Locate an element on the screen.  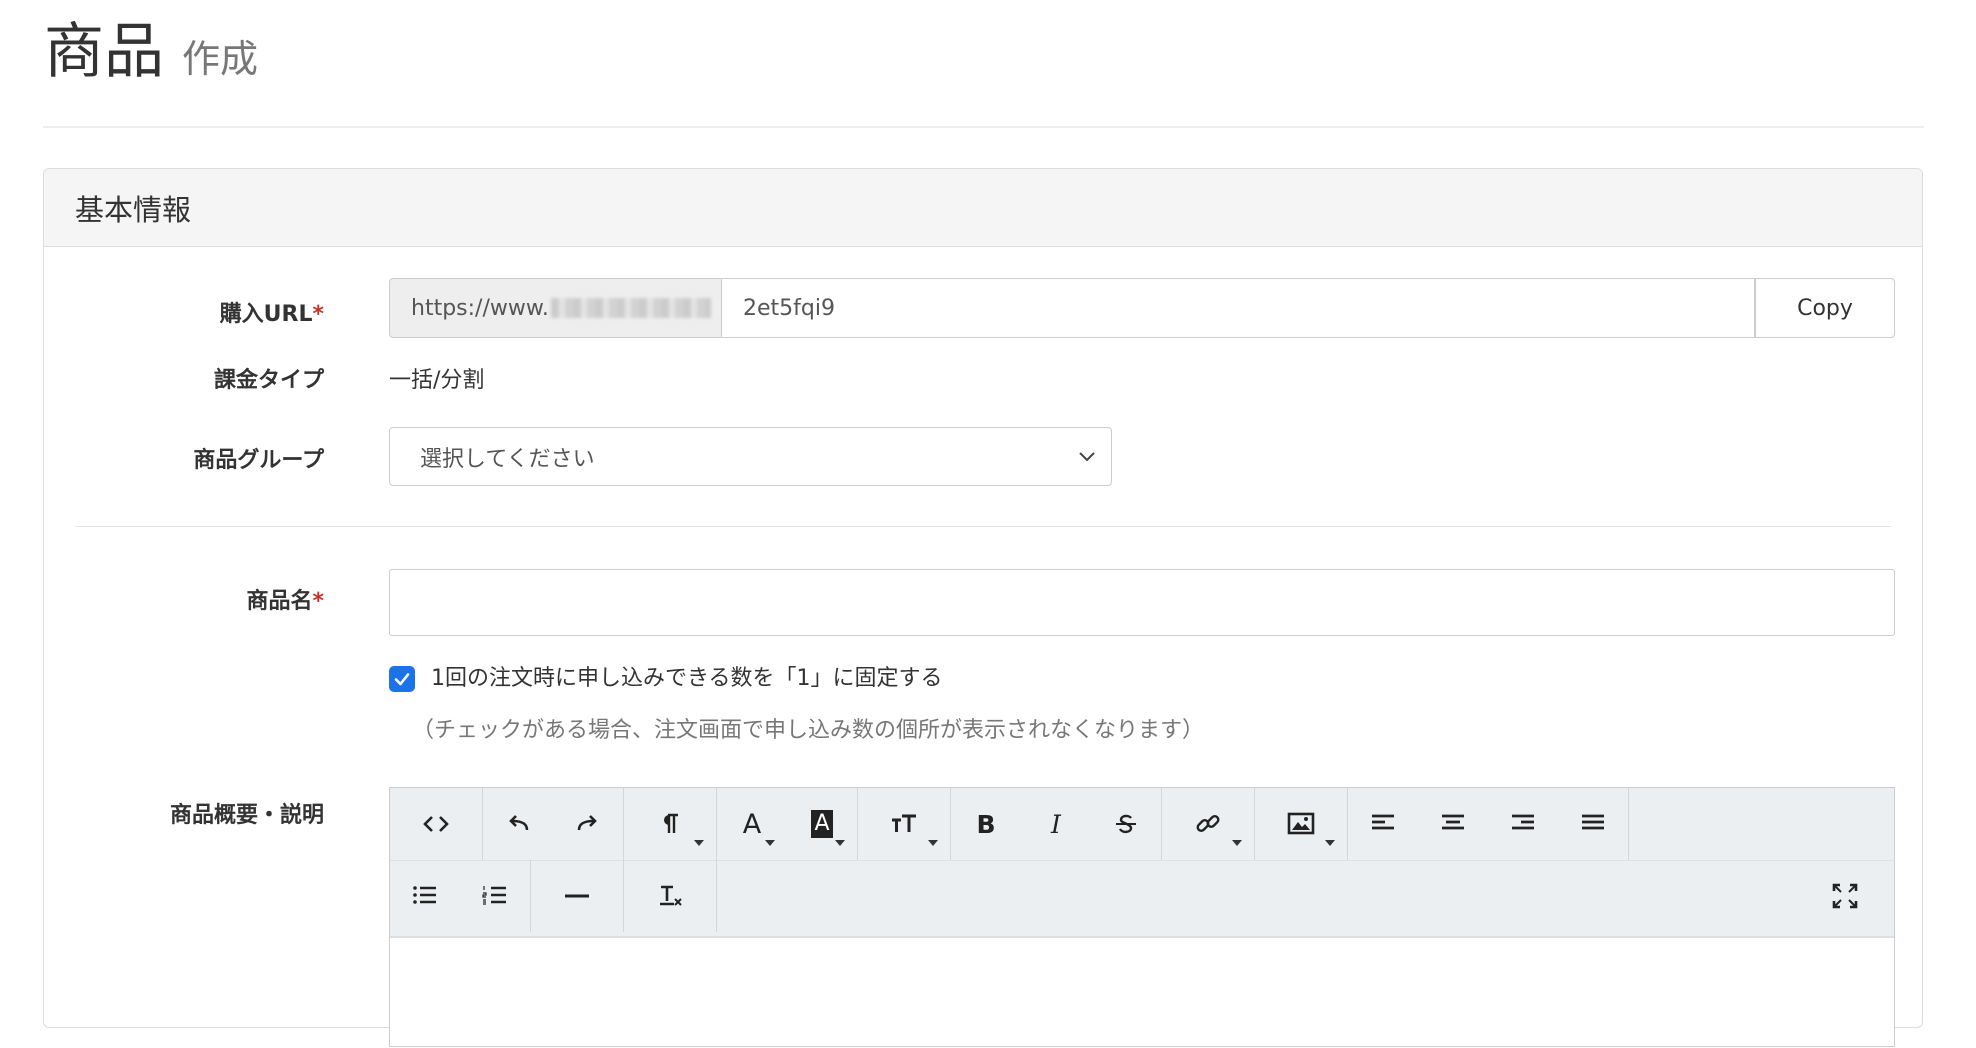
align-center-icon is located at coordinates (1453, 822).